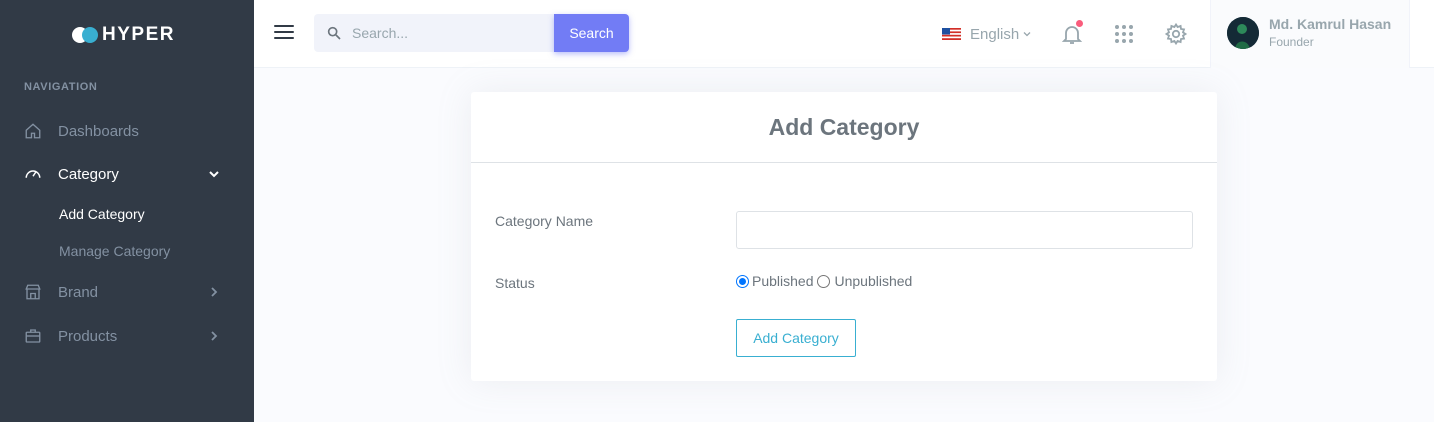  What do you see at coordinates (88, 336) in the screenshot?
I see `sidebar-item-label: Products` at bounding box center [88, 336].